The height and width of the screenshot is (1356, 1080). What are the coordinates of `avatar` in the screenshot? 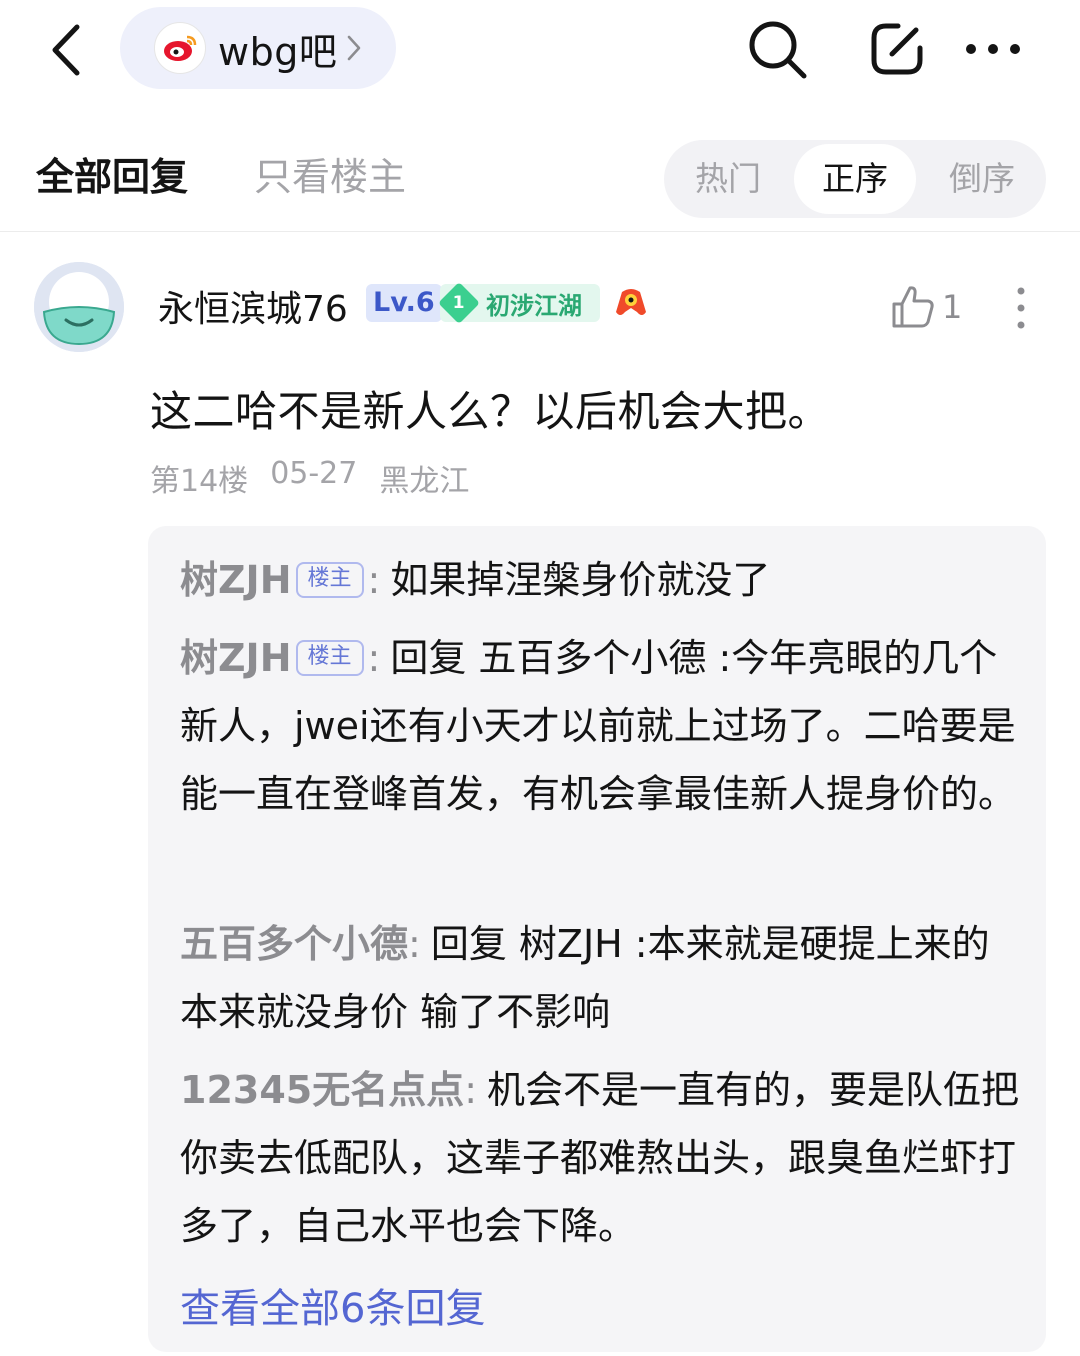 It's located at (79, 307).